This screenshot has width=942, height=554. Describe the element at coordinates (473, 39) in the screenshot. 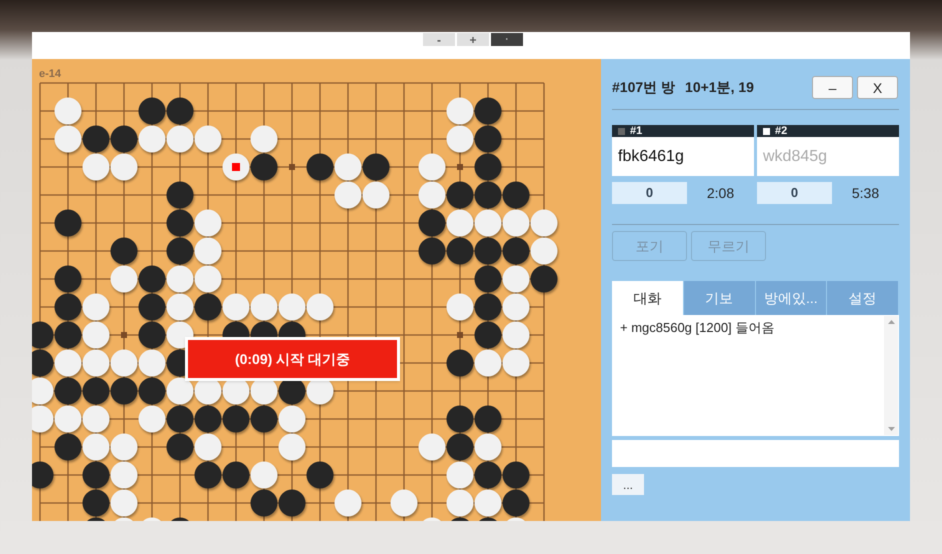

I see `toolbar-button: +` at that location.